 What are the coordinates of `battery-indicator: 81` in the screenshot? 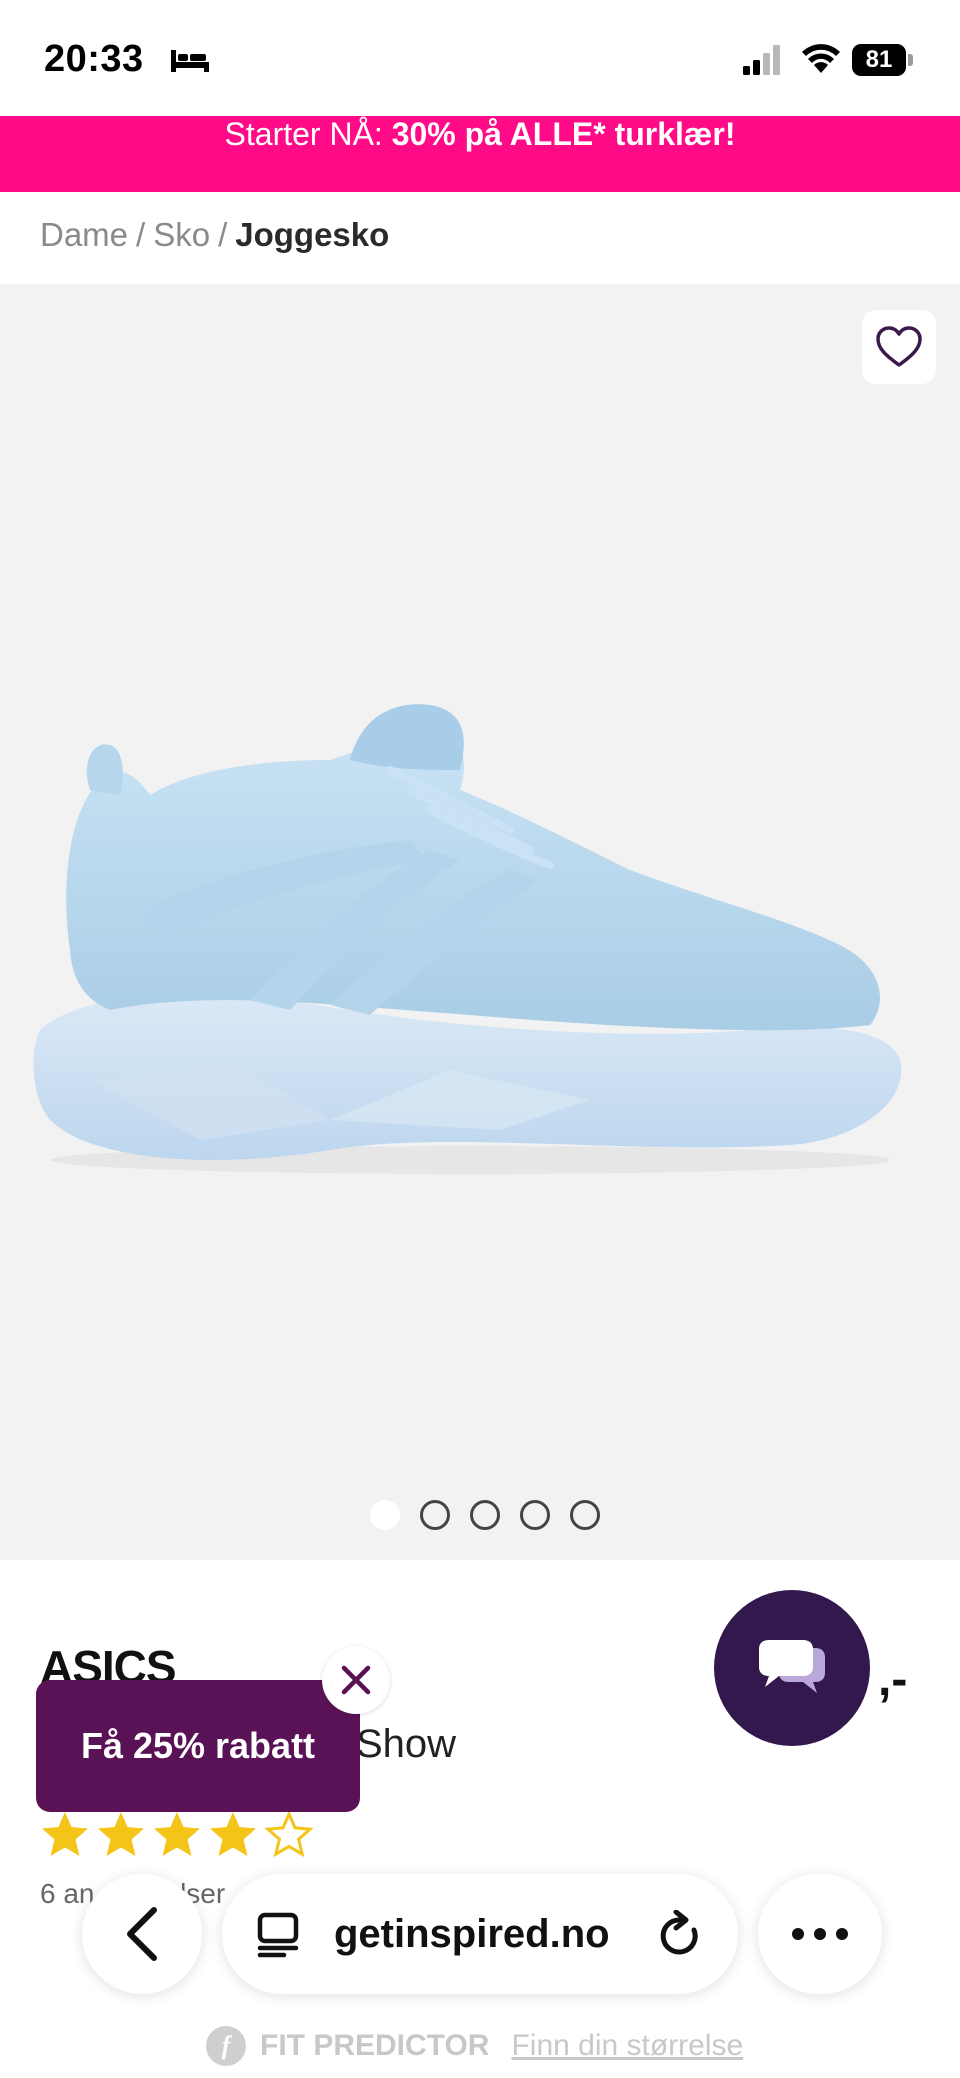 It's located at (883, 60).